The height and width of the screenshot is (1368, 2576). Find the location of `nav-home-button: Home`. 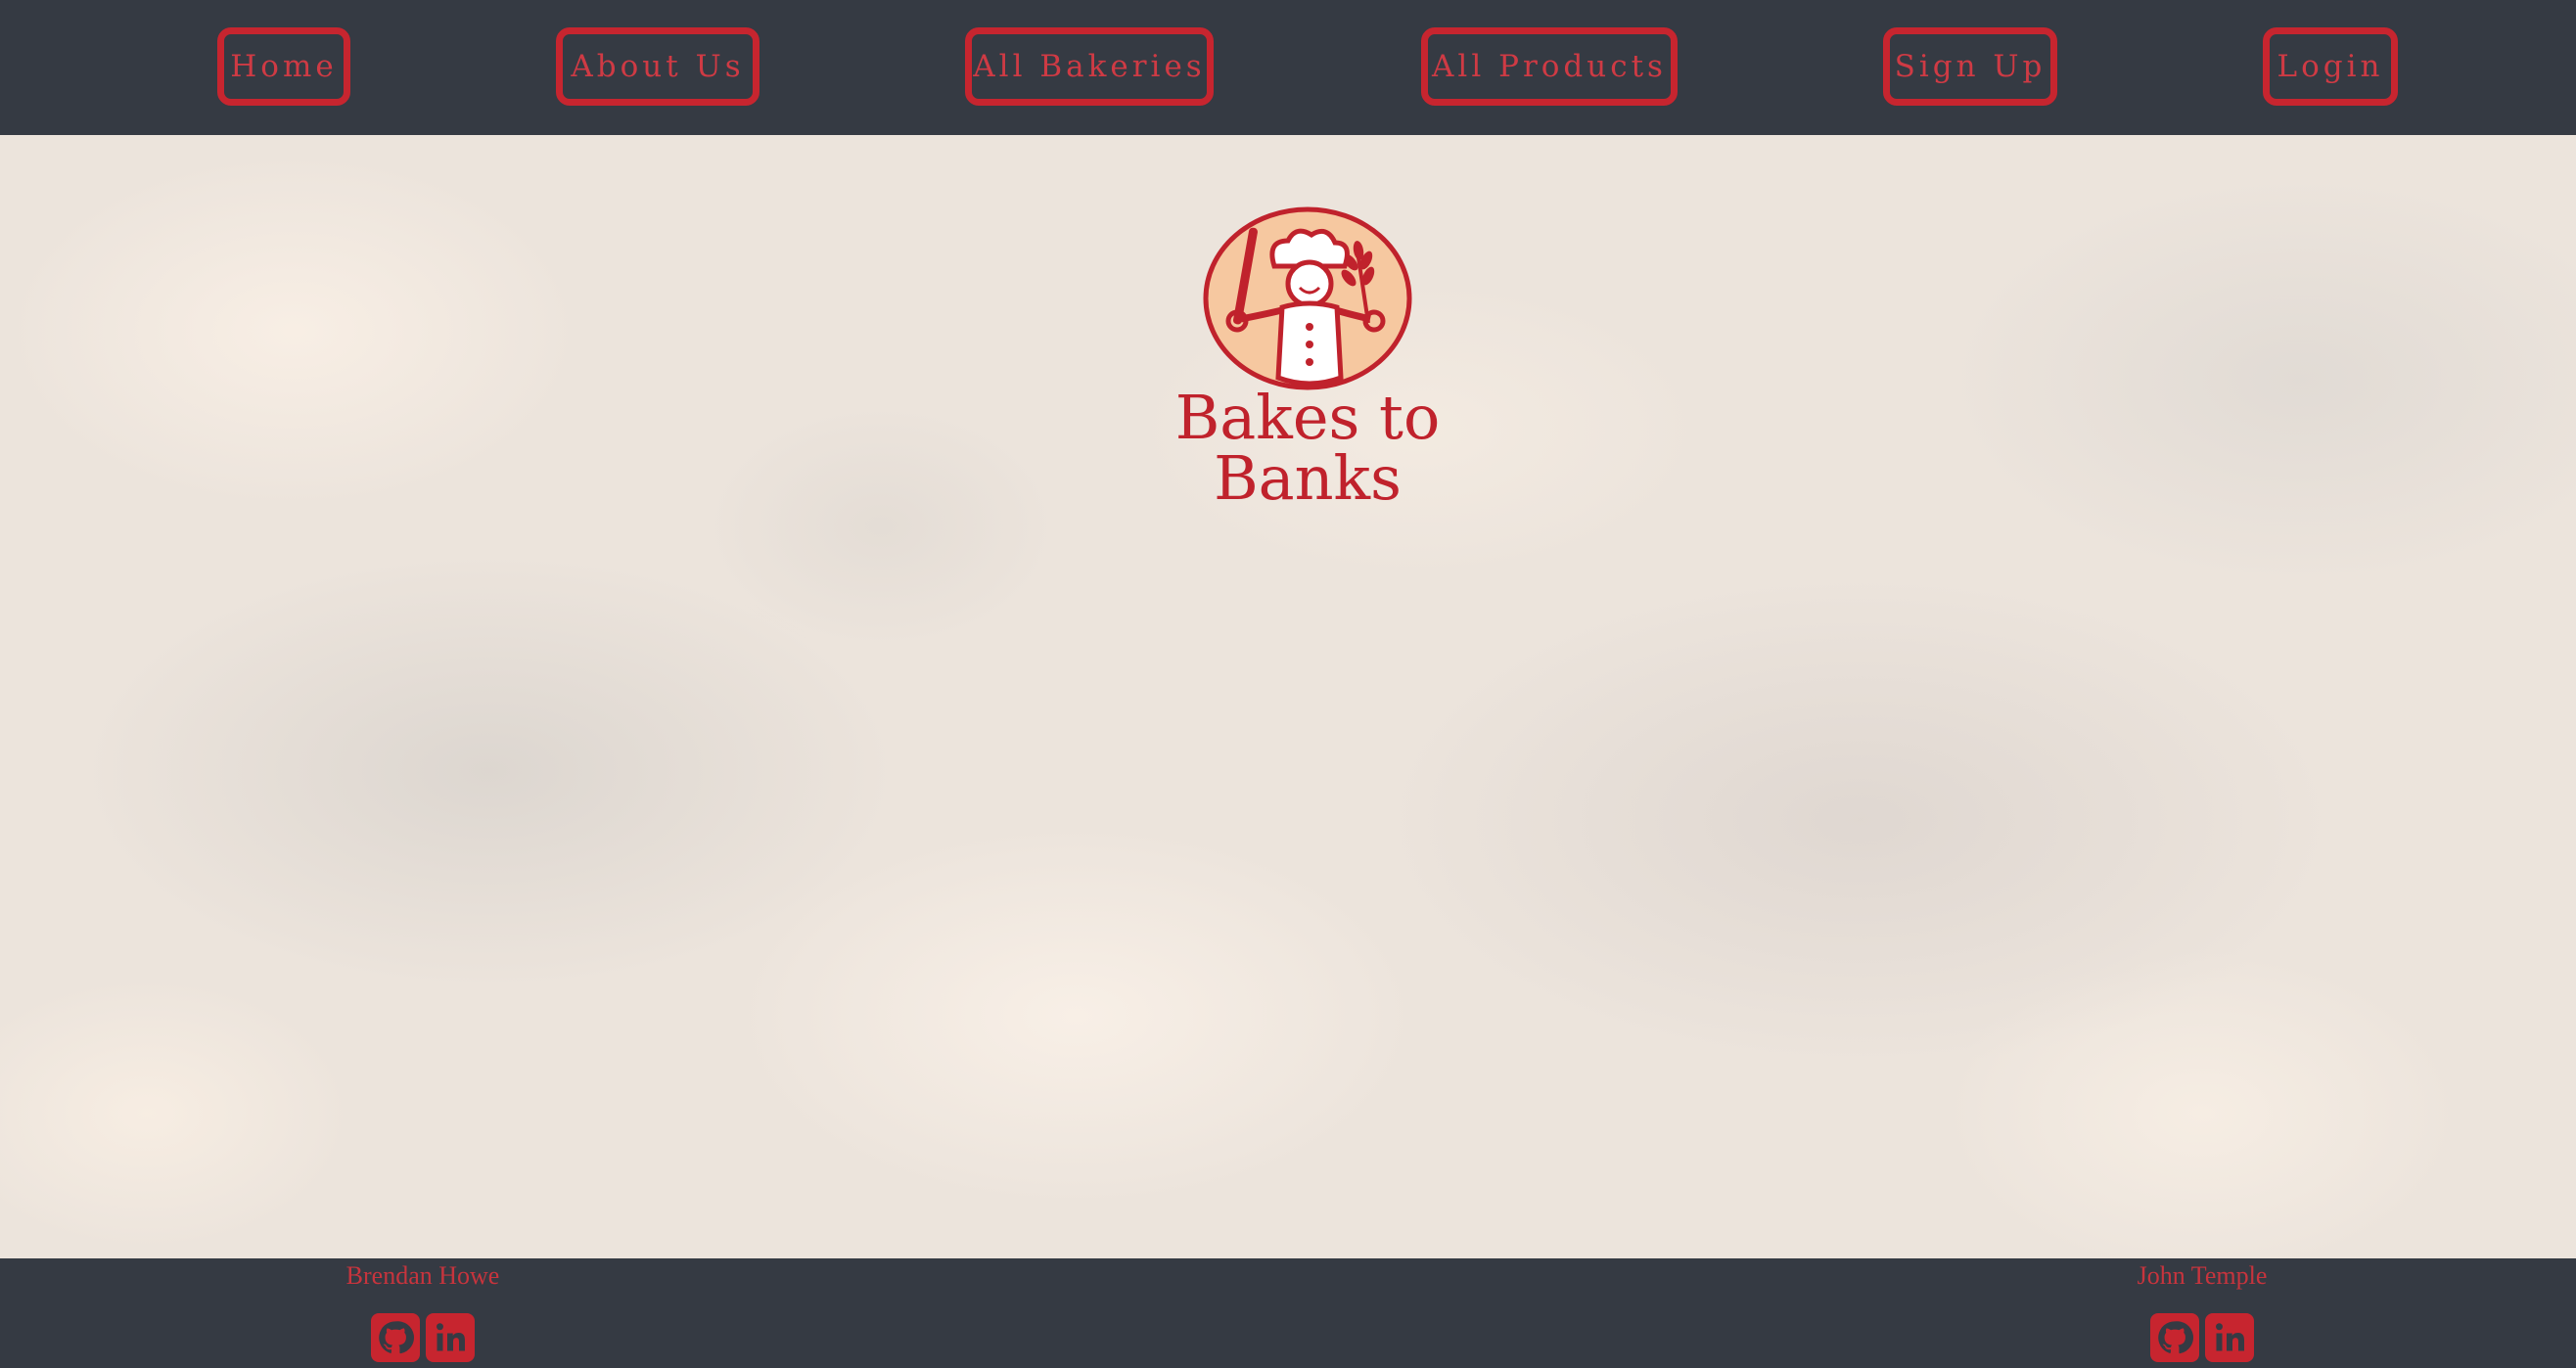

nav-home-button: Home is located at coordinates (283, 66).